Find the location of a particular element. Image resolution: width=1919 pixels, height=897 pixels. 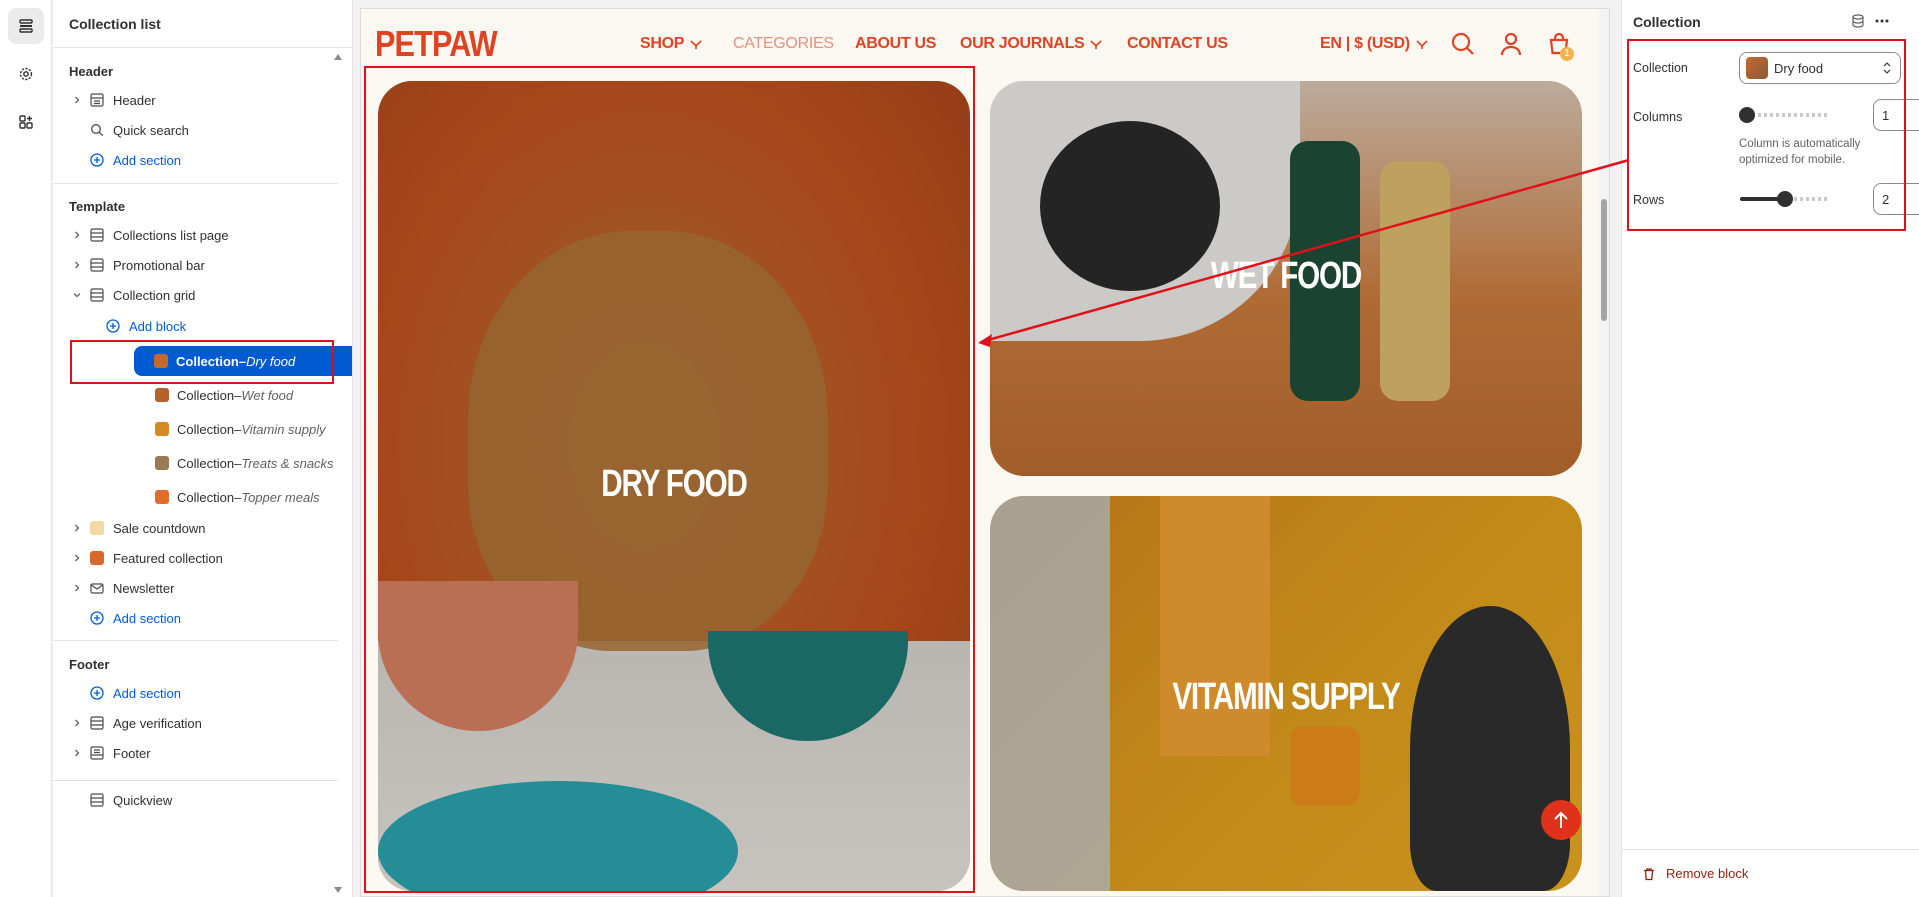

add-section-button-footer: Add section is located at coordinates (204, 693).